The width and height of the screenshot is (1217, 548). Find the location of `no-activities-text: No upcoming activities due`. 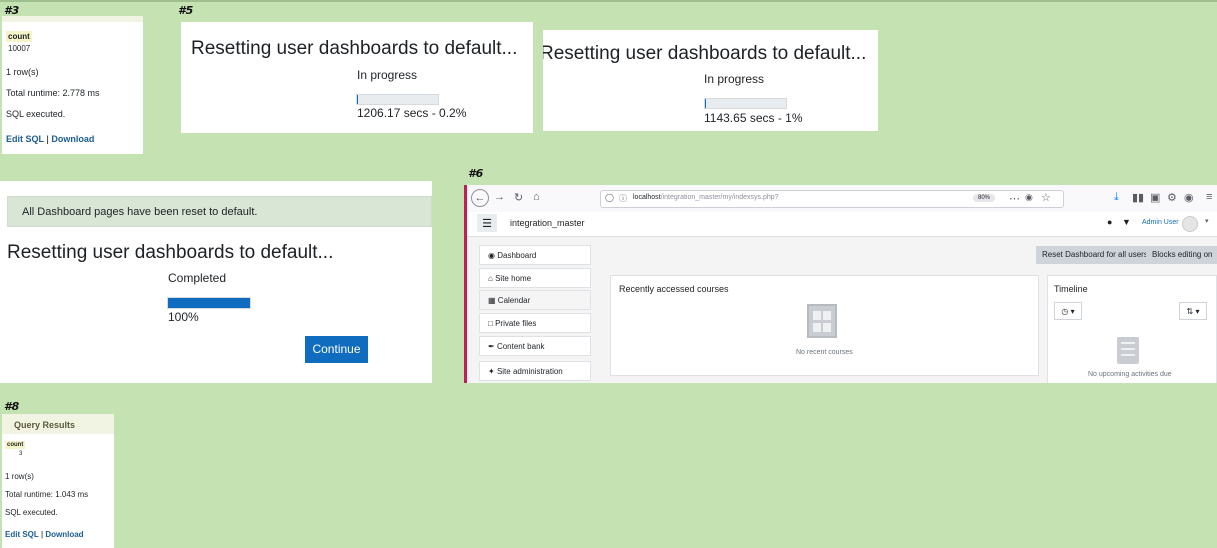

no-activities-text: No upcoming activities due is located at coordinates (1130, 374).